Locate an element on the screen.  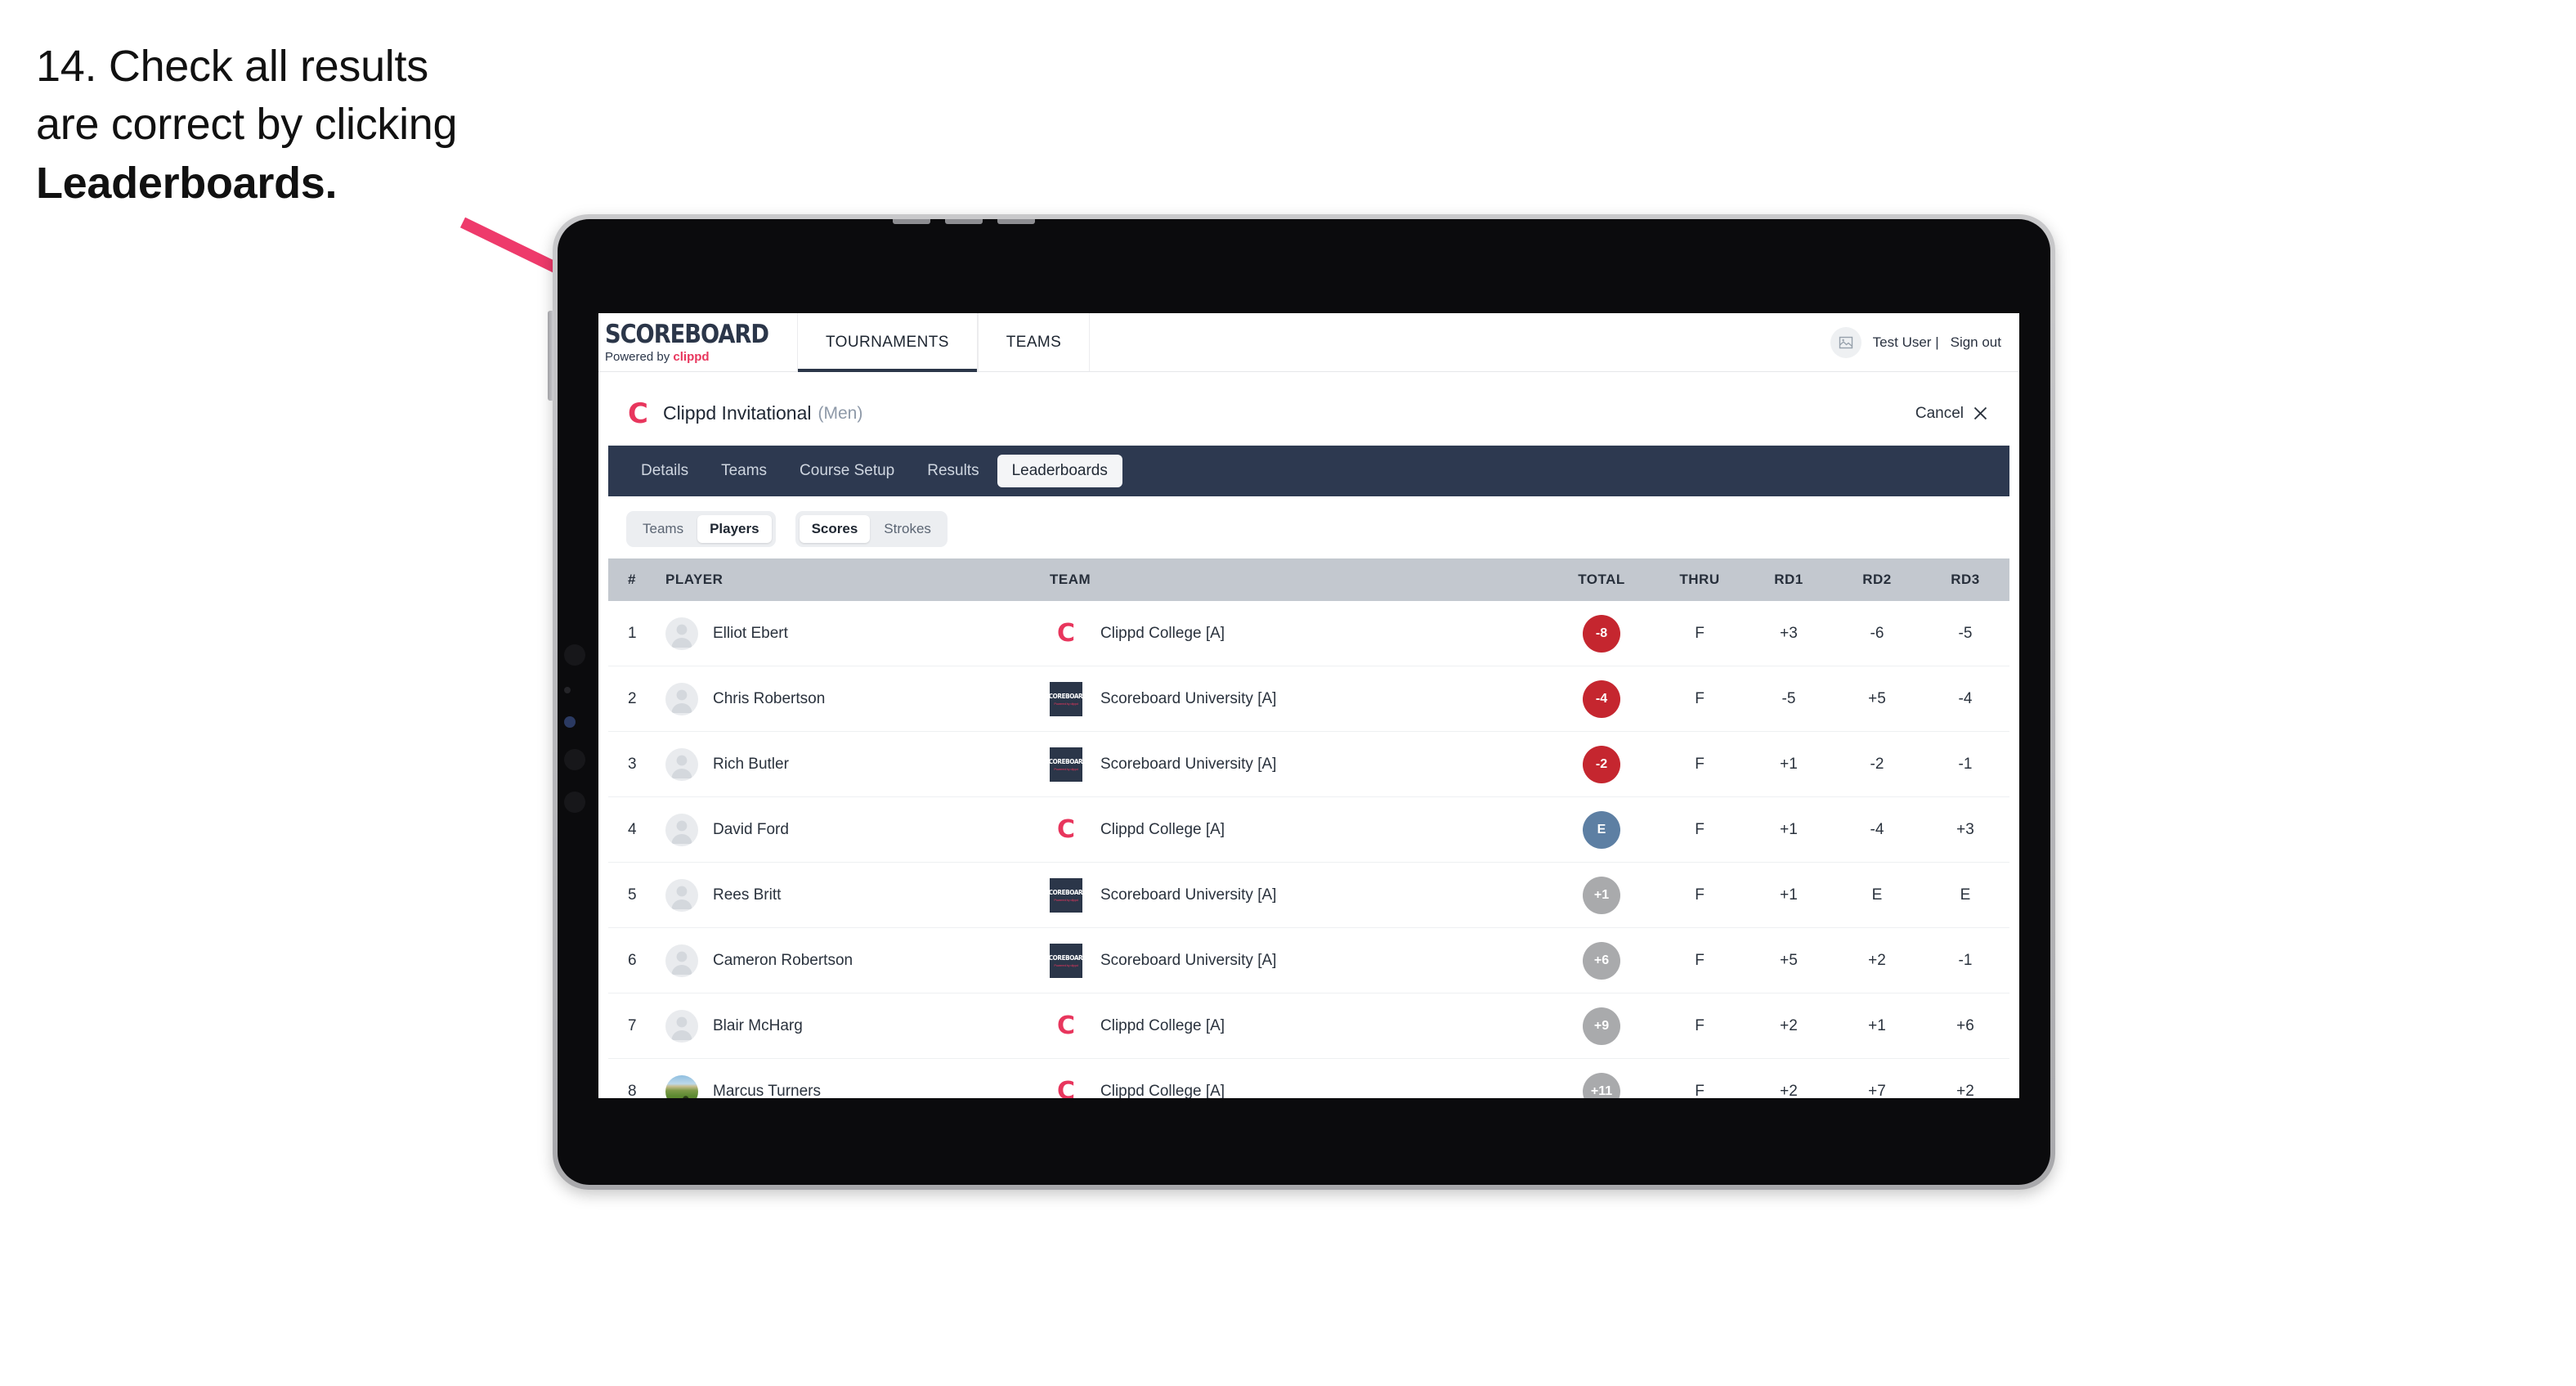
cell-player: Cameron Robertson is located at coordinates (857, 960).